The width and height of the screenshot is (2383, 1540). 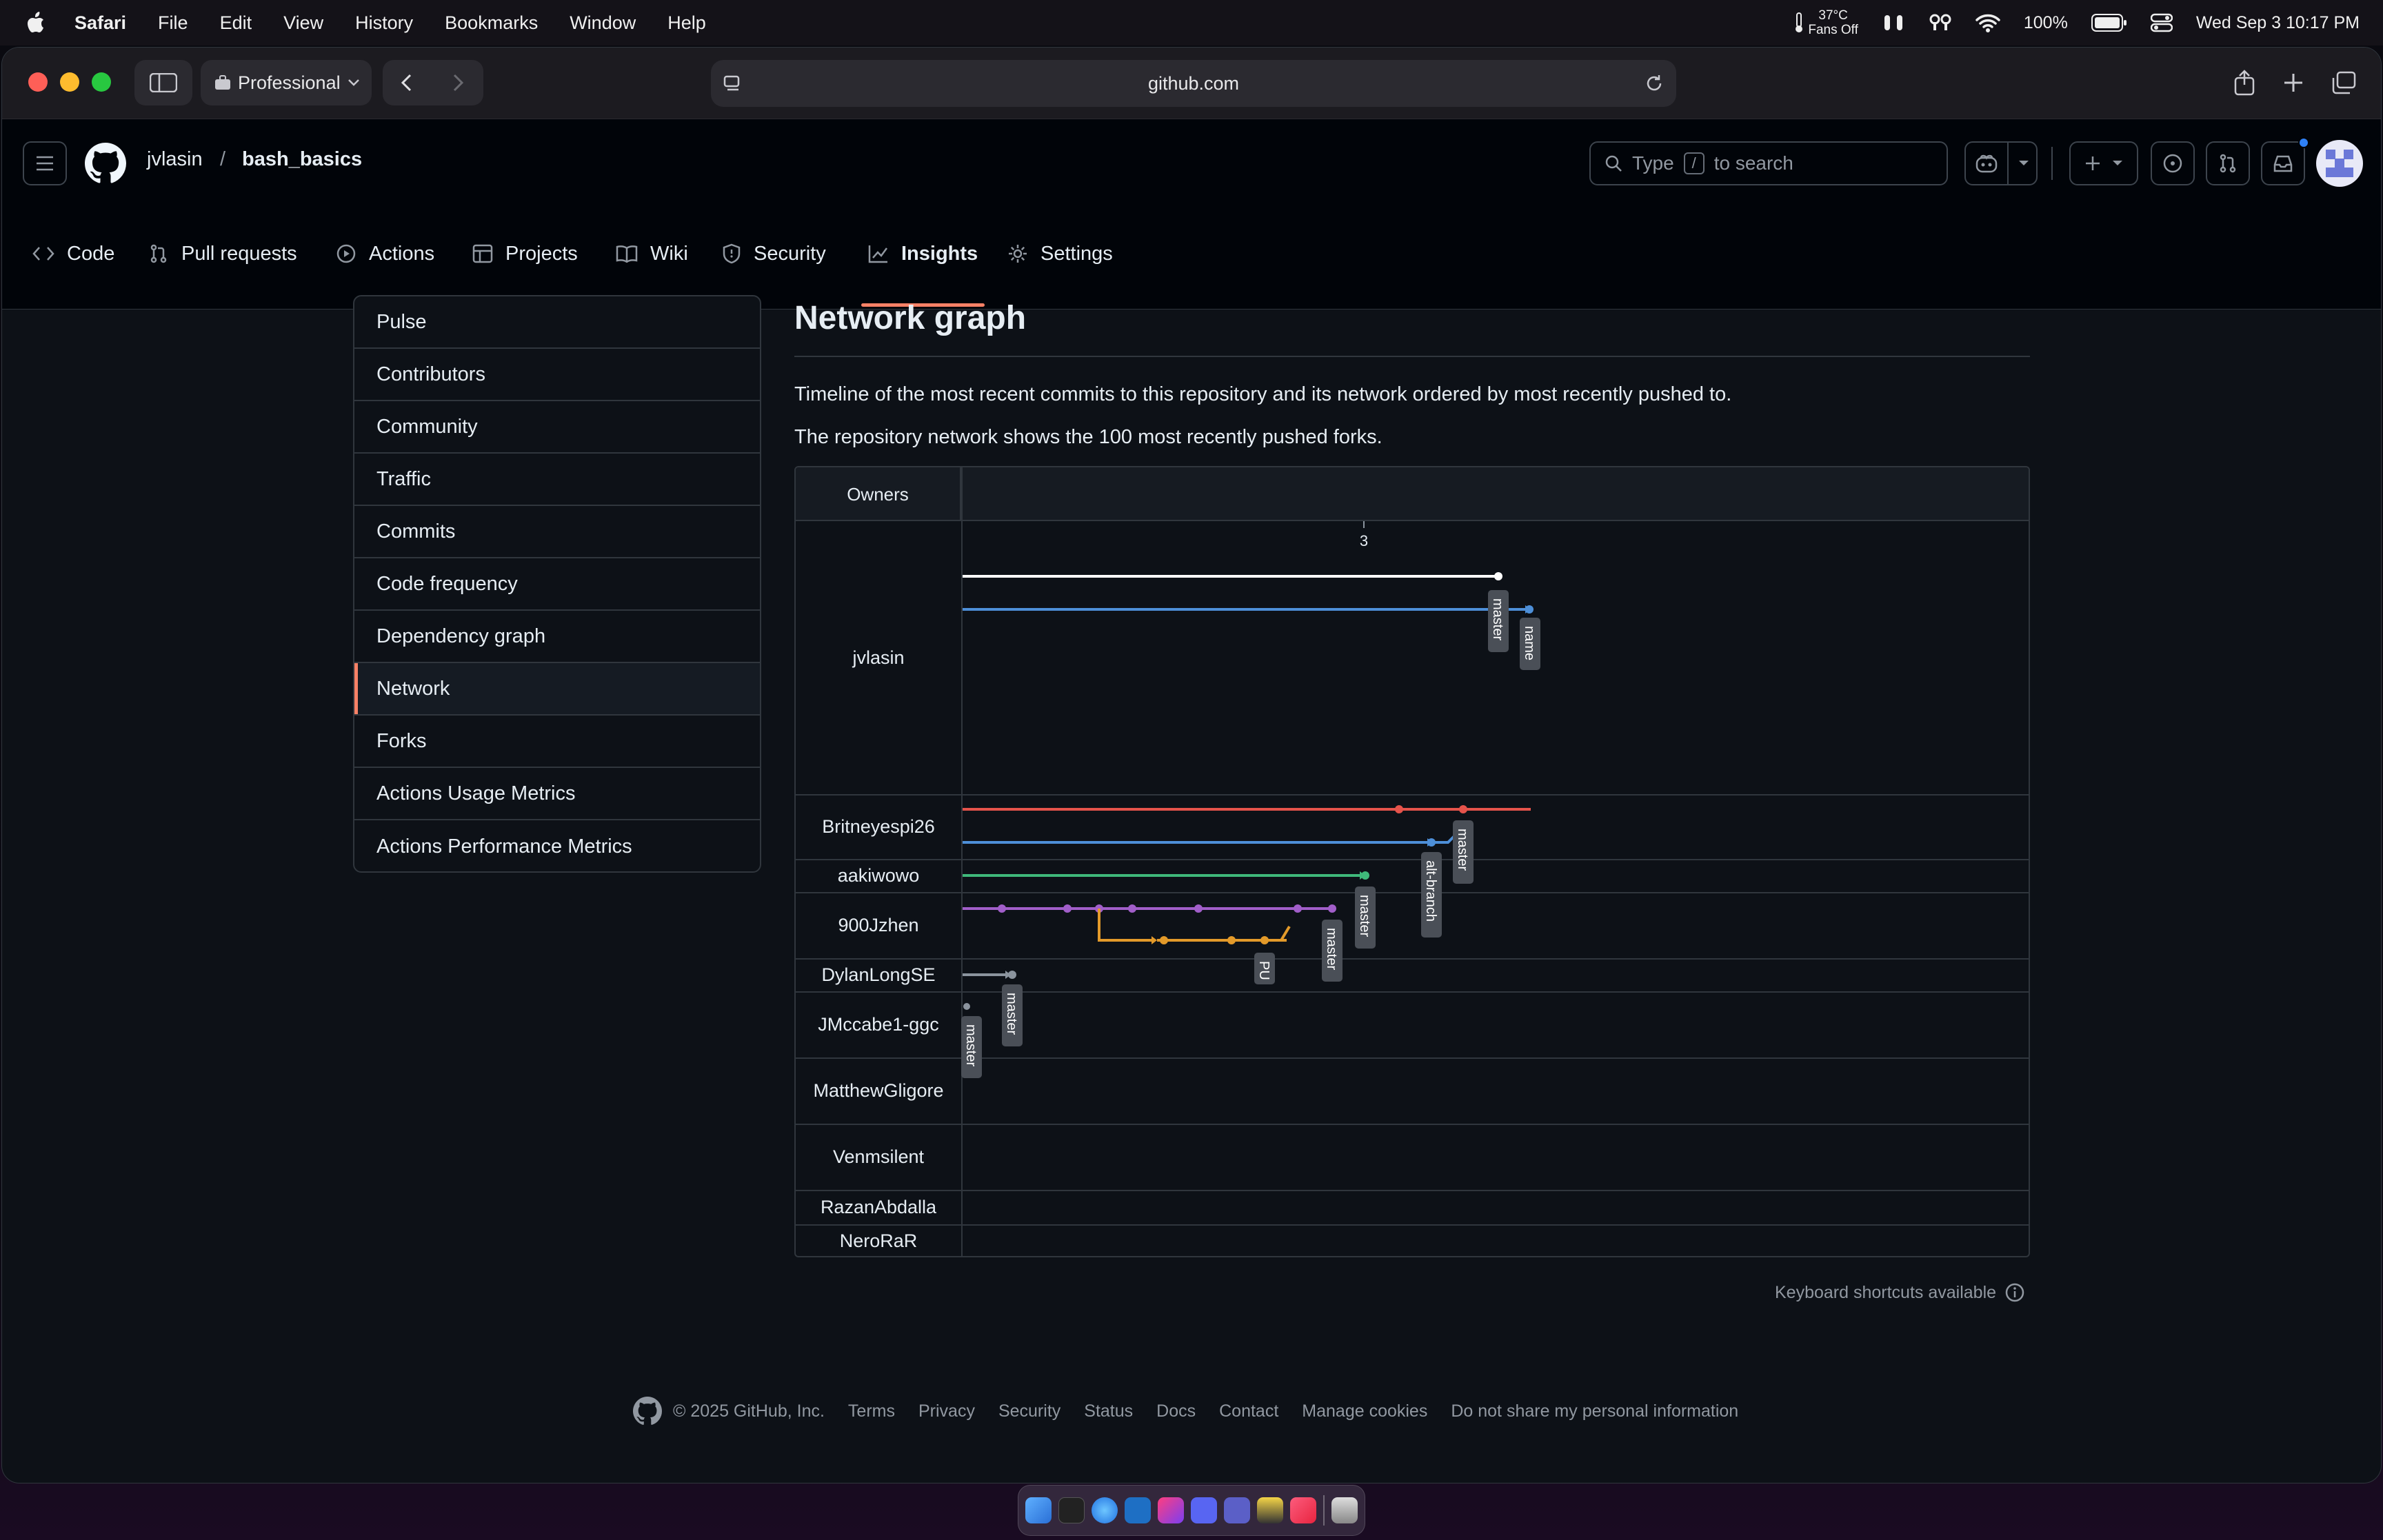 What do you see at coordinates (1303, 1510) in the screenshot?
I see `music-icon` at bounding box center [1303, 1510].